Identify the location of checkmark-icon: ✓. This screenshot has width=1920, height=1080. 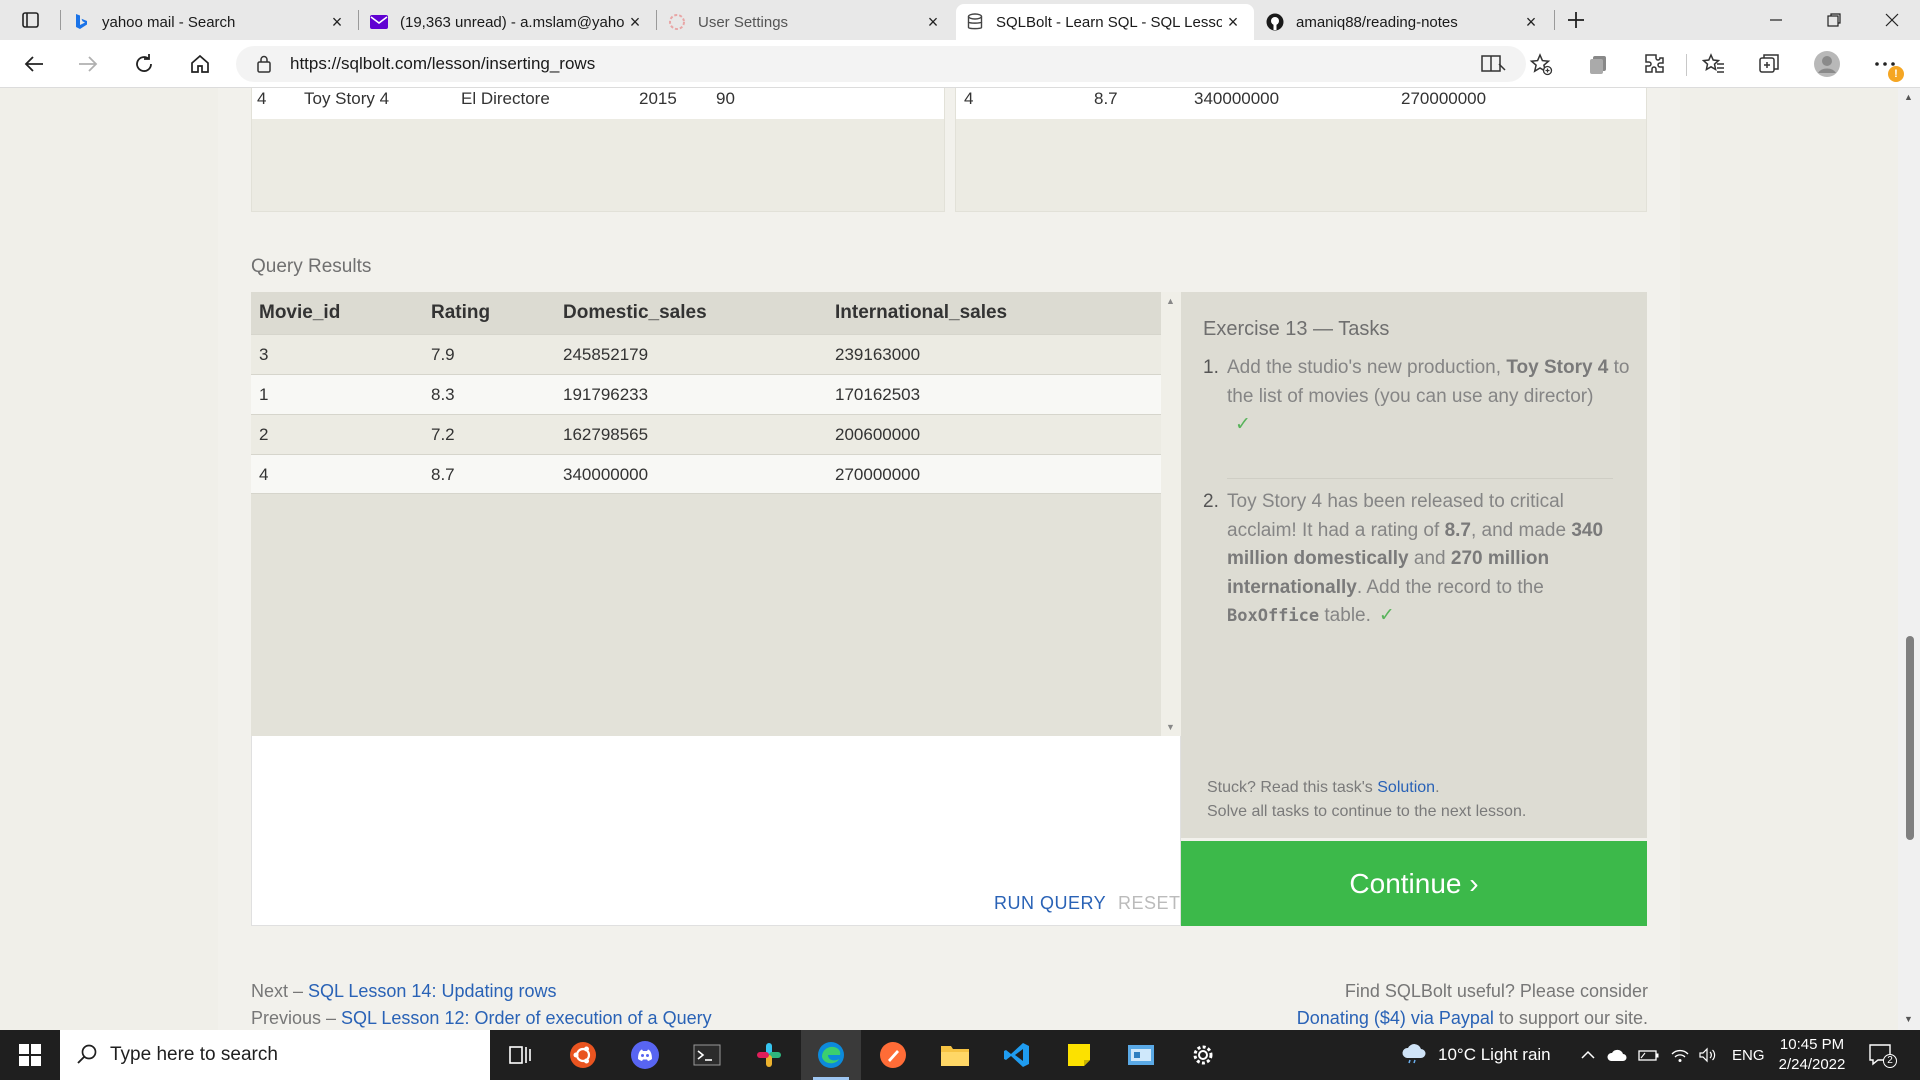
(1243, 424).